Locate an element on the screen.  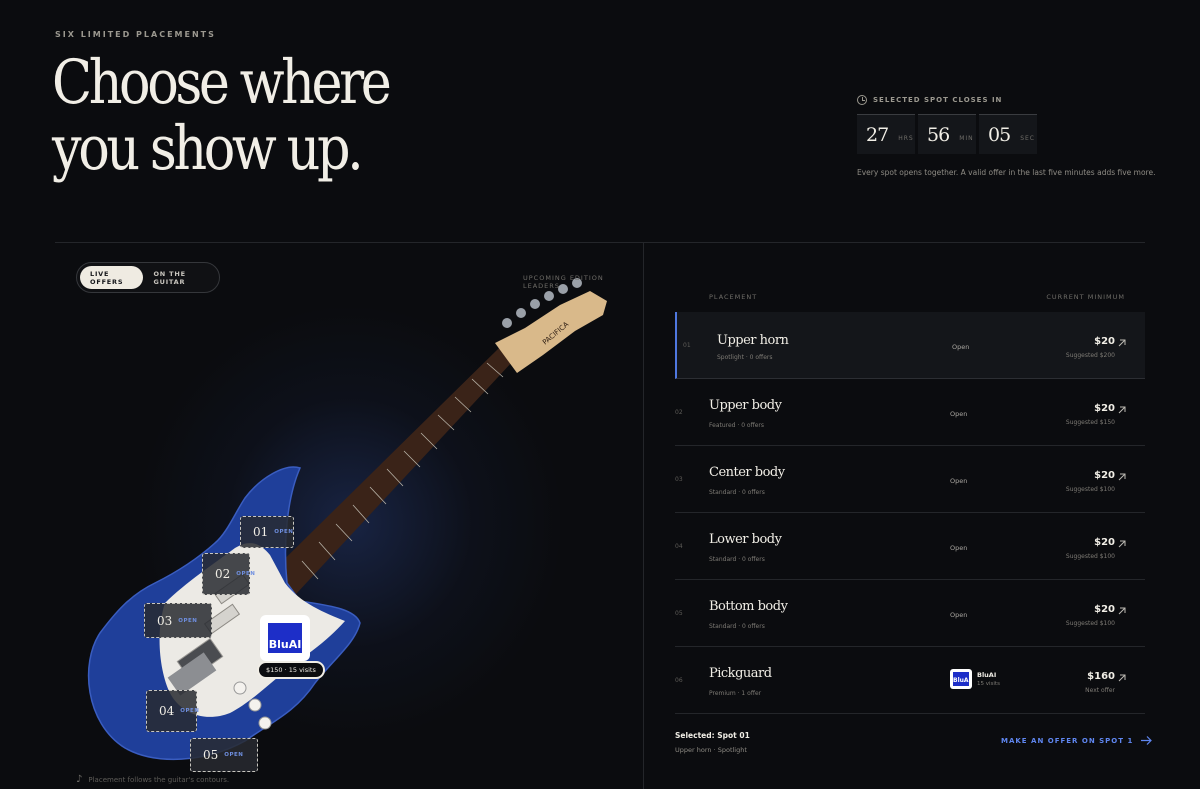
view-toggle: LIVE OFFERS ON THE GUITAR is located at coordinates (148, 277).